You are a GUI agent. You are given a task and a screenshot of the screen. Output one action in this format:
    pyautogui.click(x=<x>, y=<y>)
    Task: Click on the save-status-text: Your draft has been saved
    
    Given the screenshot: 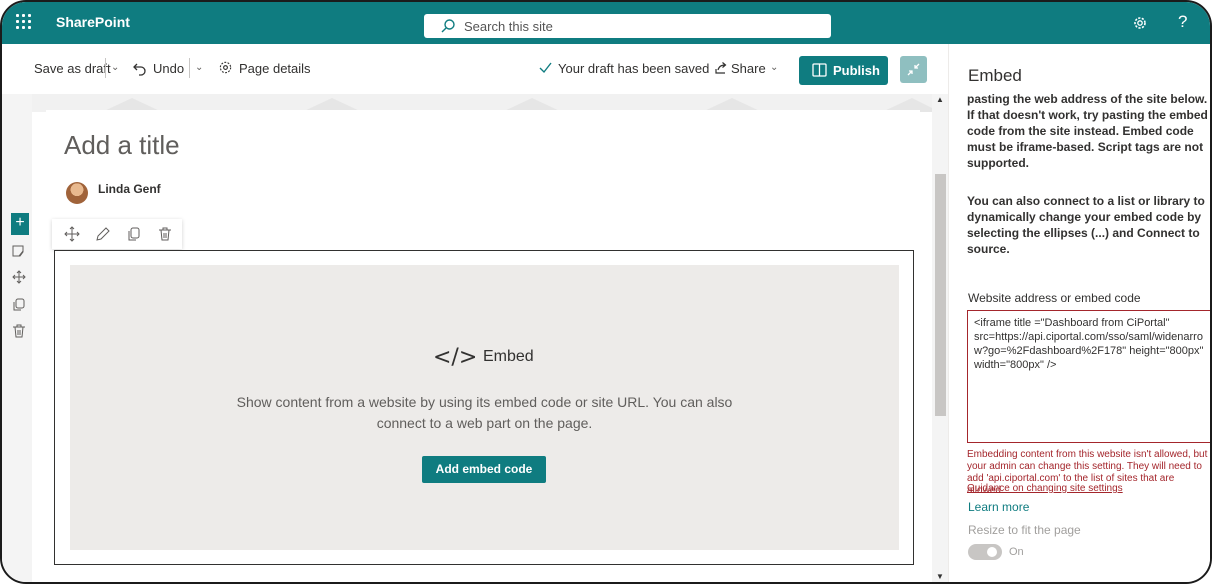 What is the action you would take?
    pyautogui.click(x=634, y=68)
    